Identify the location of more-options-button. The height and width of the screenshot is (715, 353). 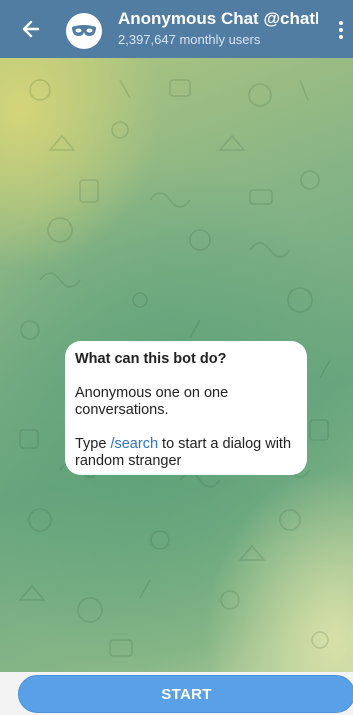
(341, 30).